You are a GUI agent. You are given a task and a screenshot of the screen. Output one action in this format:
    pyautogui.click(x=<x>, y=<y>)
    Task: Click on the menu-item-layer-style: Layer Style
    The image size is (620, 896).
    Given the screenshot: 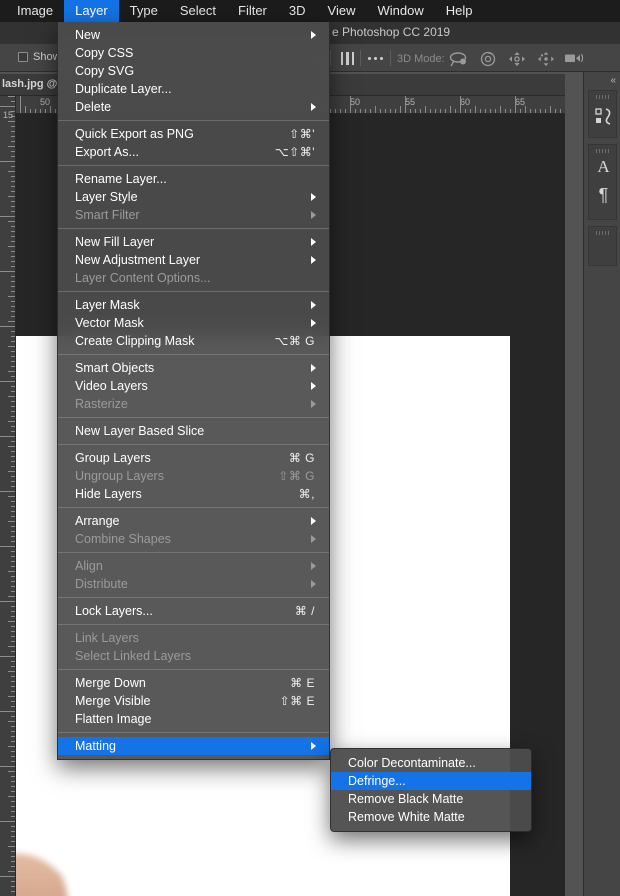 What is the action you would take?
    pyautogui.click(x=193, y=197)
    